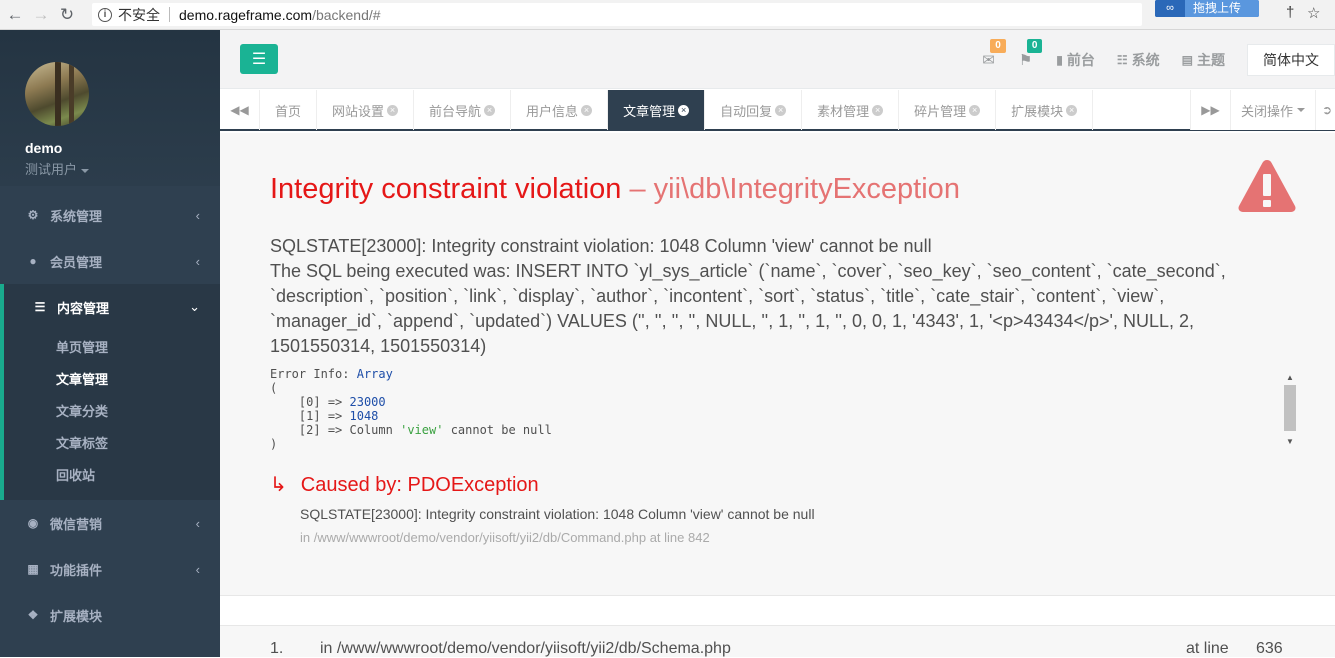 The width and height of the screenshot is (1335, 658). What do you see at coordinates (169, 14) in the screenshot?
I see `address-divider` at bounding box center [169, 14].